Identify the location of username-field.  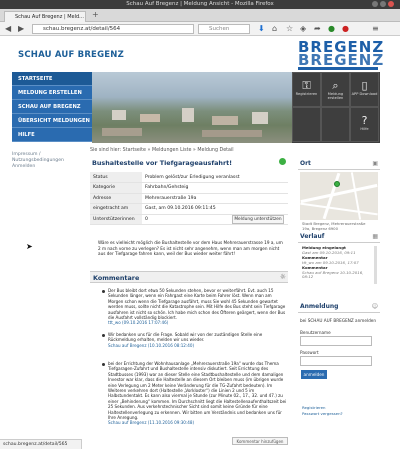
(336, 341).